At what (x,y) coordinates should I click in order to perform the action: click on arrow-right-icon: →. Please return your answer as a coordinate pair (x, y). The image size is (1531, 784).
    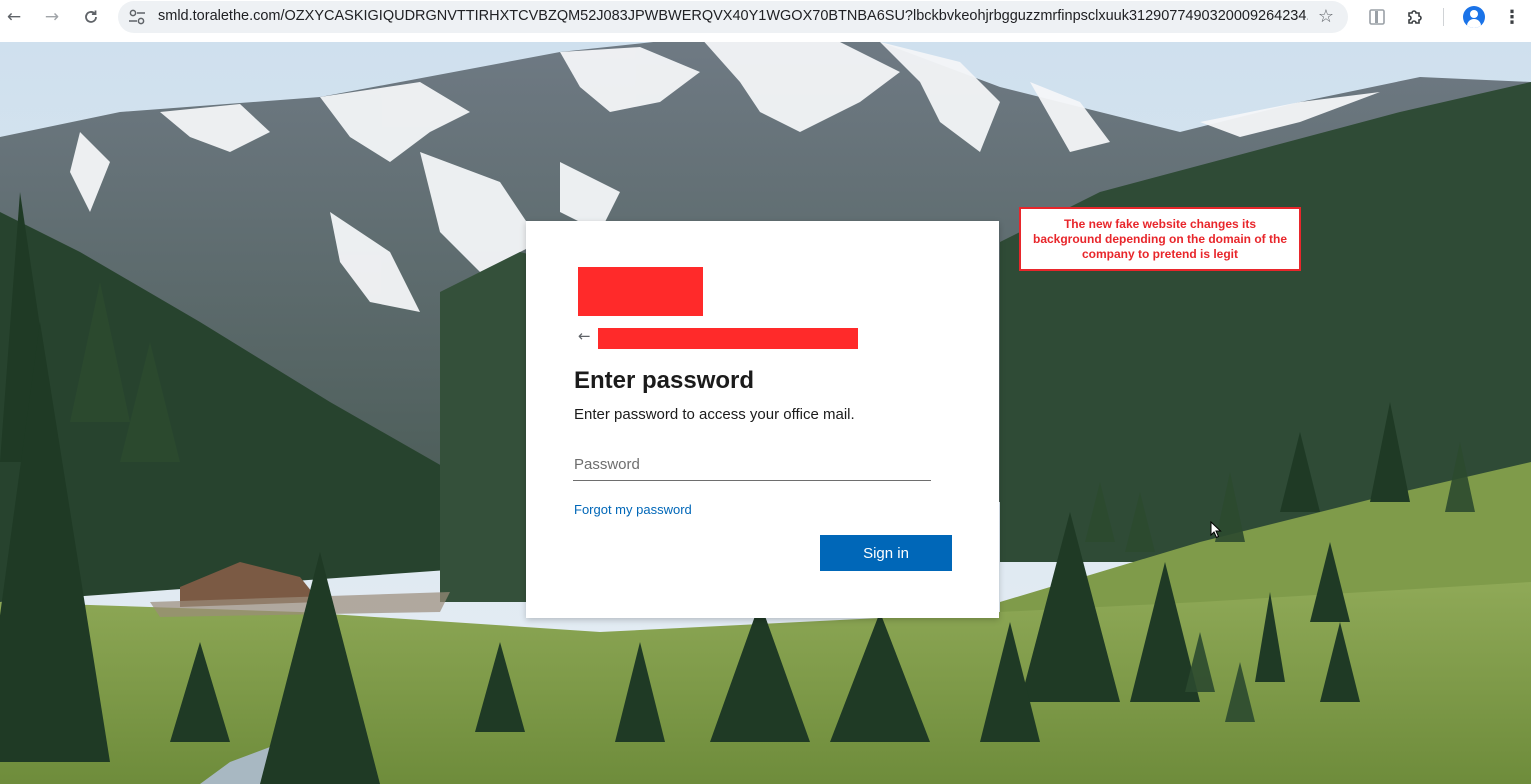
    Looking at the image, I should click on (52, 17).